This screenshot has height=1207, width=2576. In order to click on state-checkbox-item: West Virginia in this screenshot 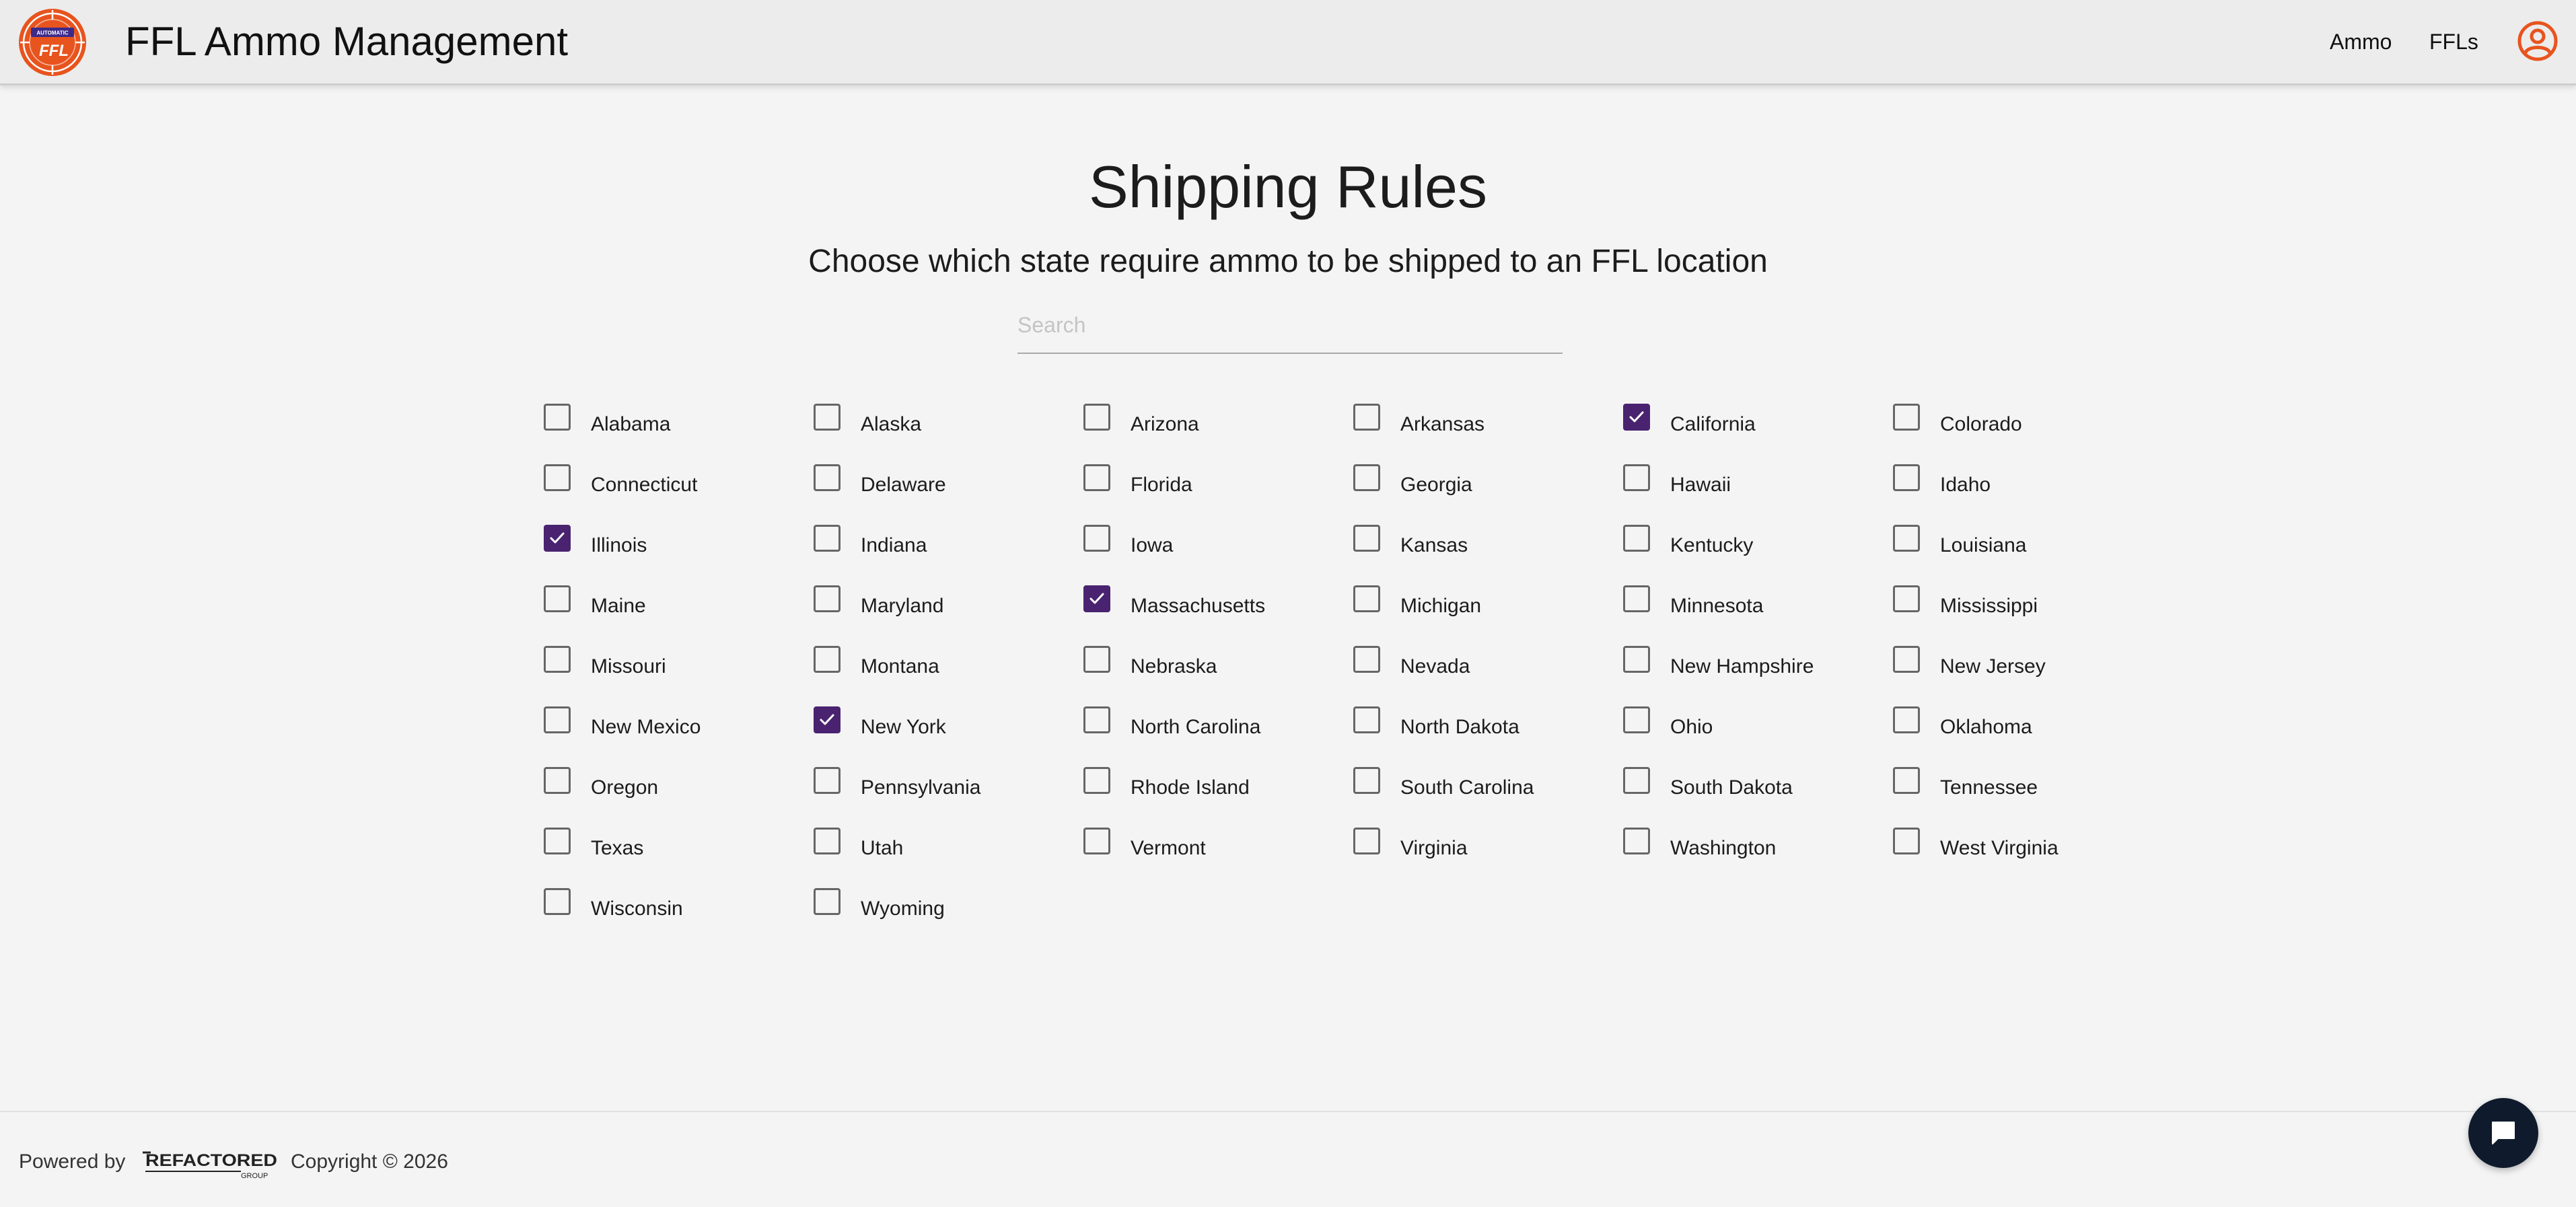, I will do `click(2028, 843)`.